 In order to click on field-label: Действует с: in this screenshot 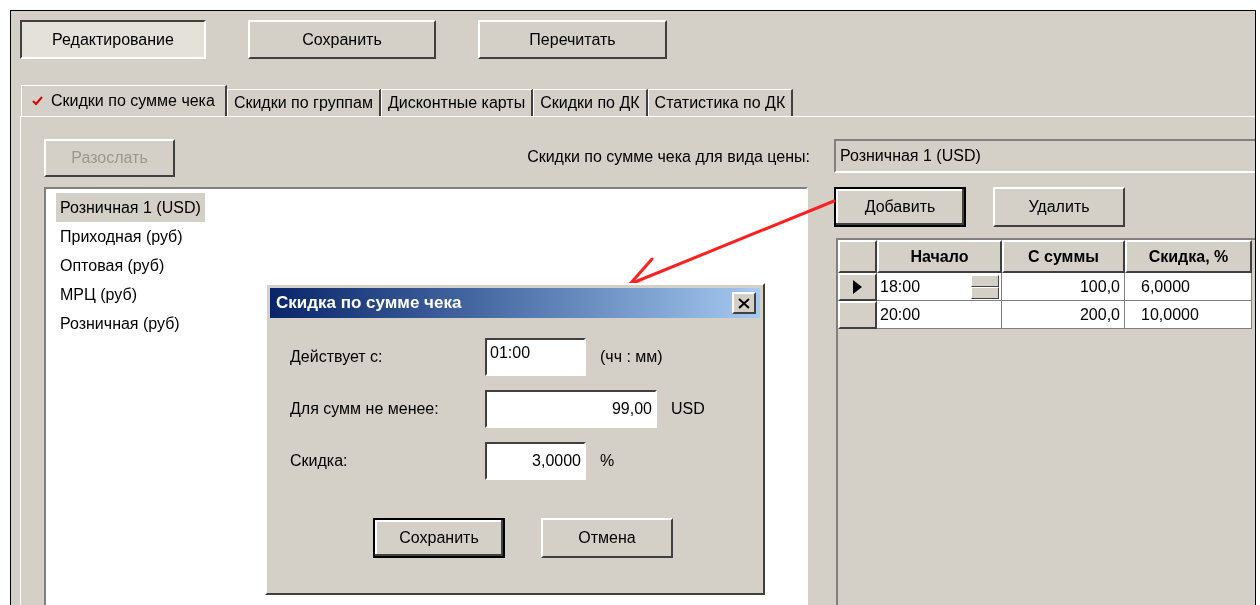, I will do `click(337, 357)`.